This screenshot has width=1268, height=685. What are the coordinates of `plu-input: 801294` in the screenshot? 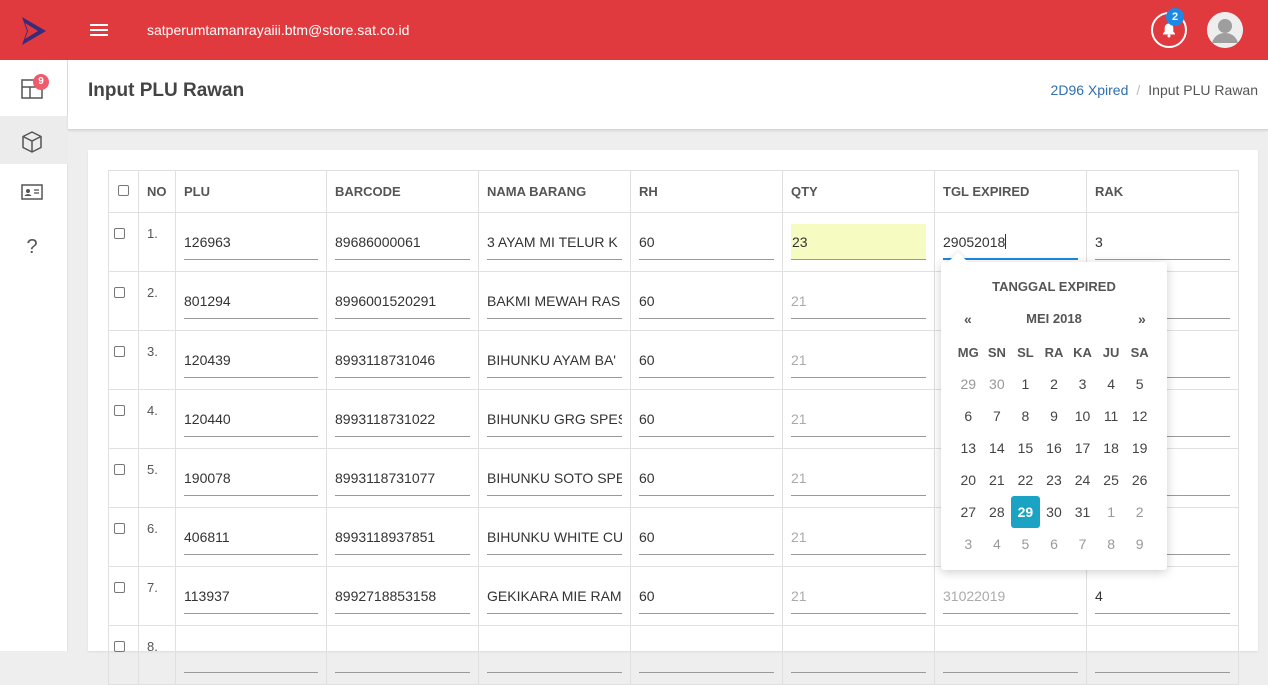 It's located at (251, 301).